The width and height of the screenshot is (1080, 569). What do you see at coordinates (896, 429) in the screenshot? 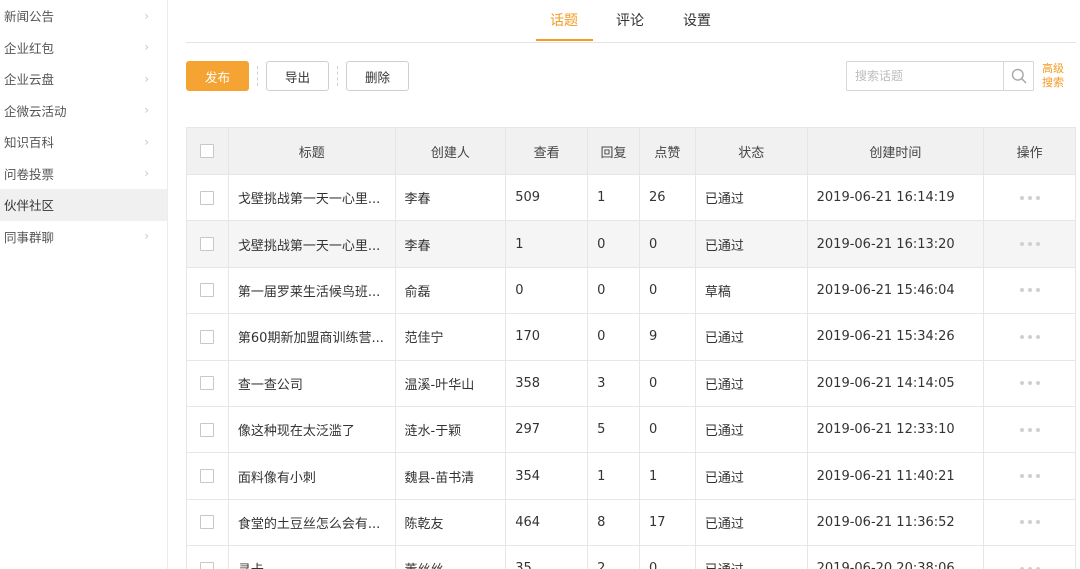
I see `cell-created-at: 2019-06-21 12:33:10` at bounding box center [896, 429].